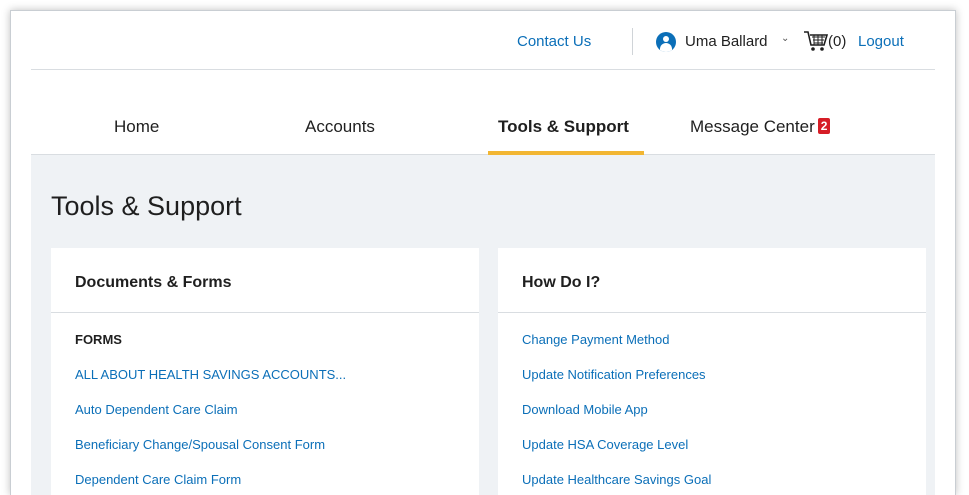  What do you see at coordinates (785, 38) in the screenshot?
I see `chevron-down-icon: ⌄` at bounding box center [785, 38].